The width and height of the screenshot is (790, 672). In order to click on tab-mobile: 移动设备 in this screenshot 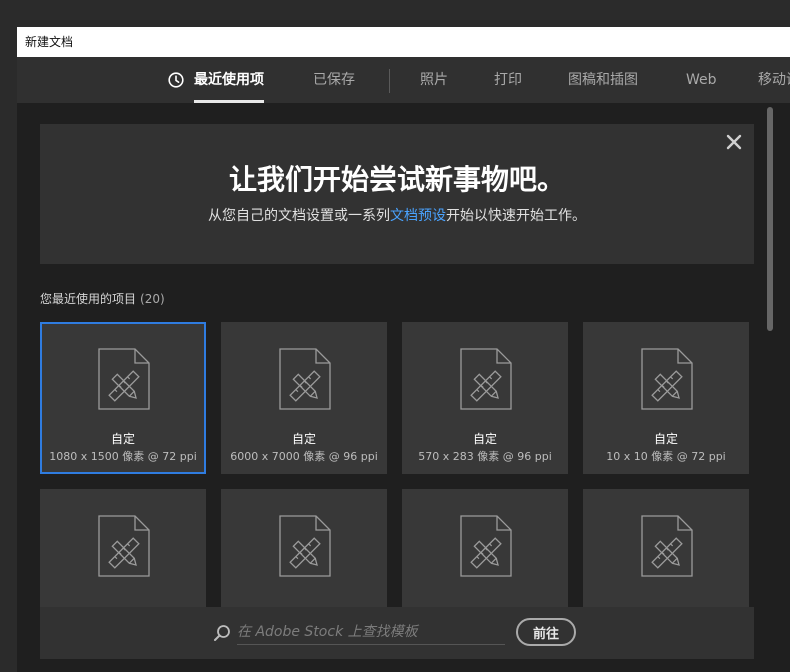, I will do `click(774, 80)`.